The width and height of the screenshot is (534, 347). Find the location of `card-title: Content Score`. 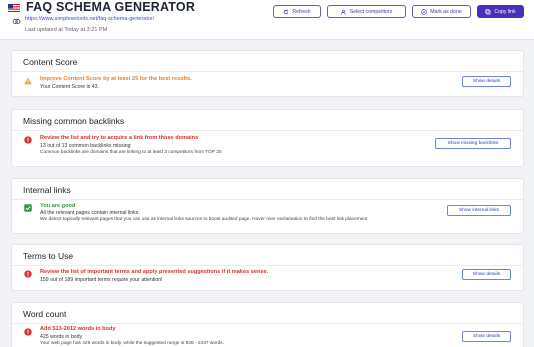

card-title: Content Score is located at coordinates (50, 62).